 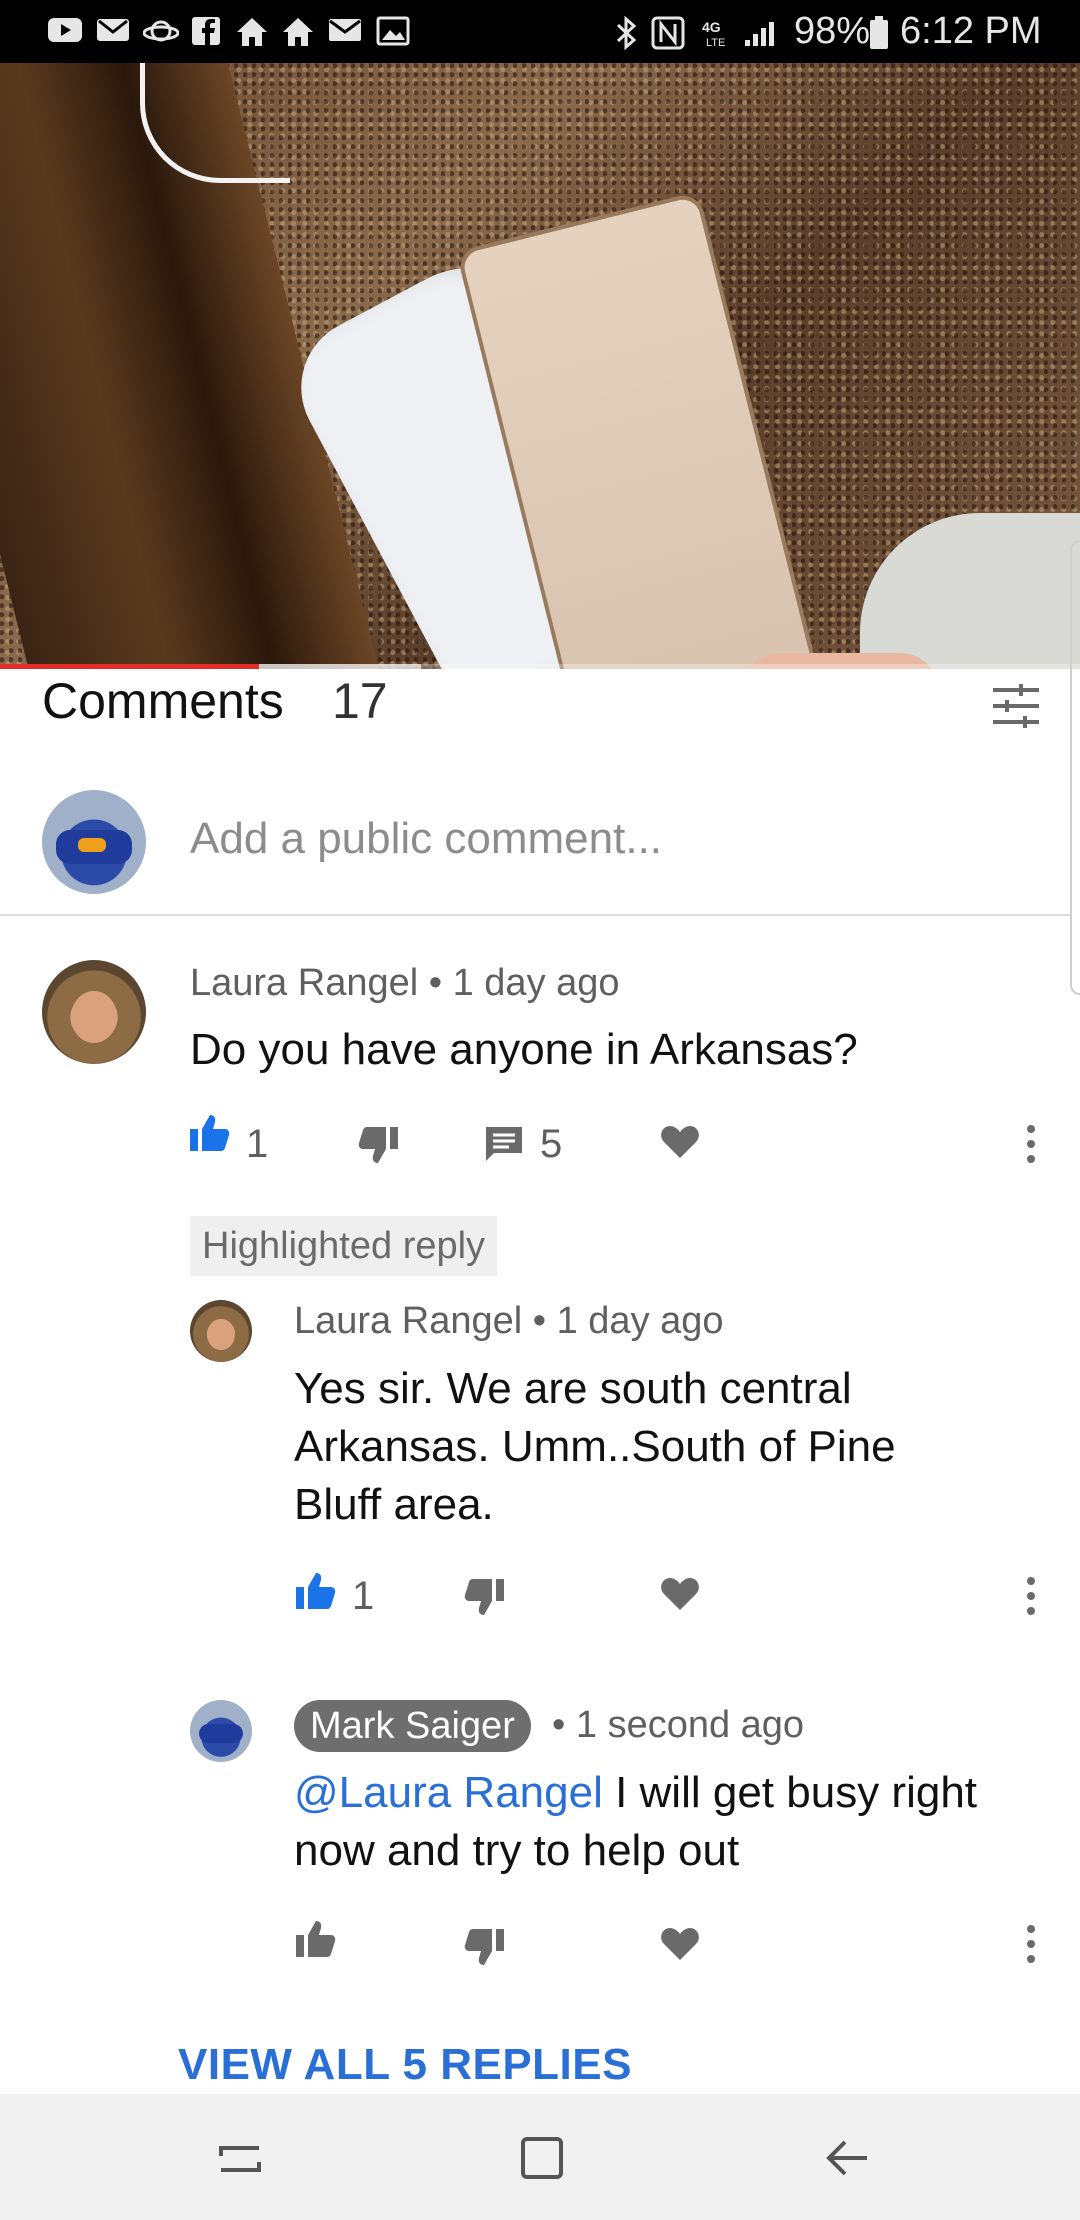 What do you see at coordinates (970, 591) in the screenshot?
I see `video-frame-bottle` at bounding box center [970, 591].